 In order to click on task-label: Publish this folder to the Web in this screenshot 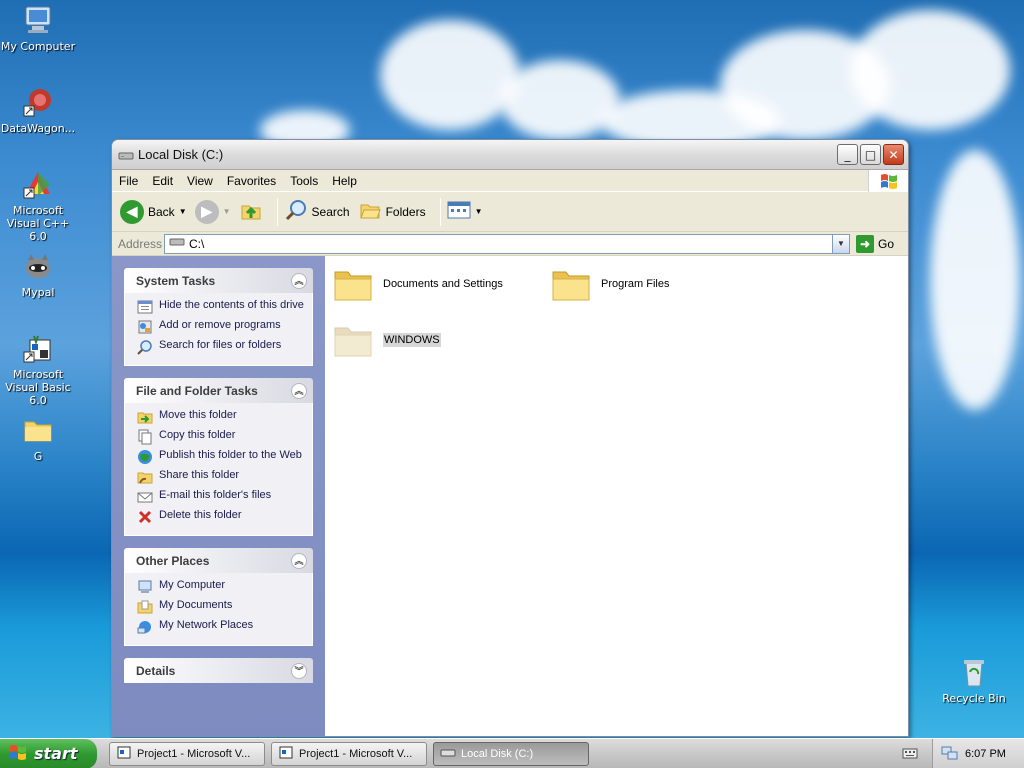, I will do `click(230, 455)`.